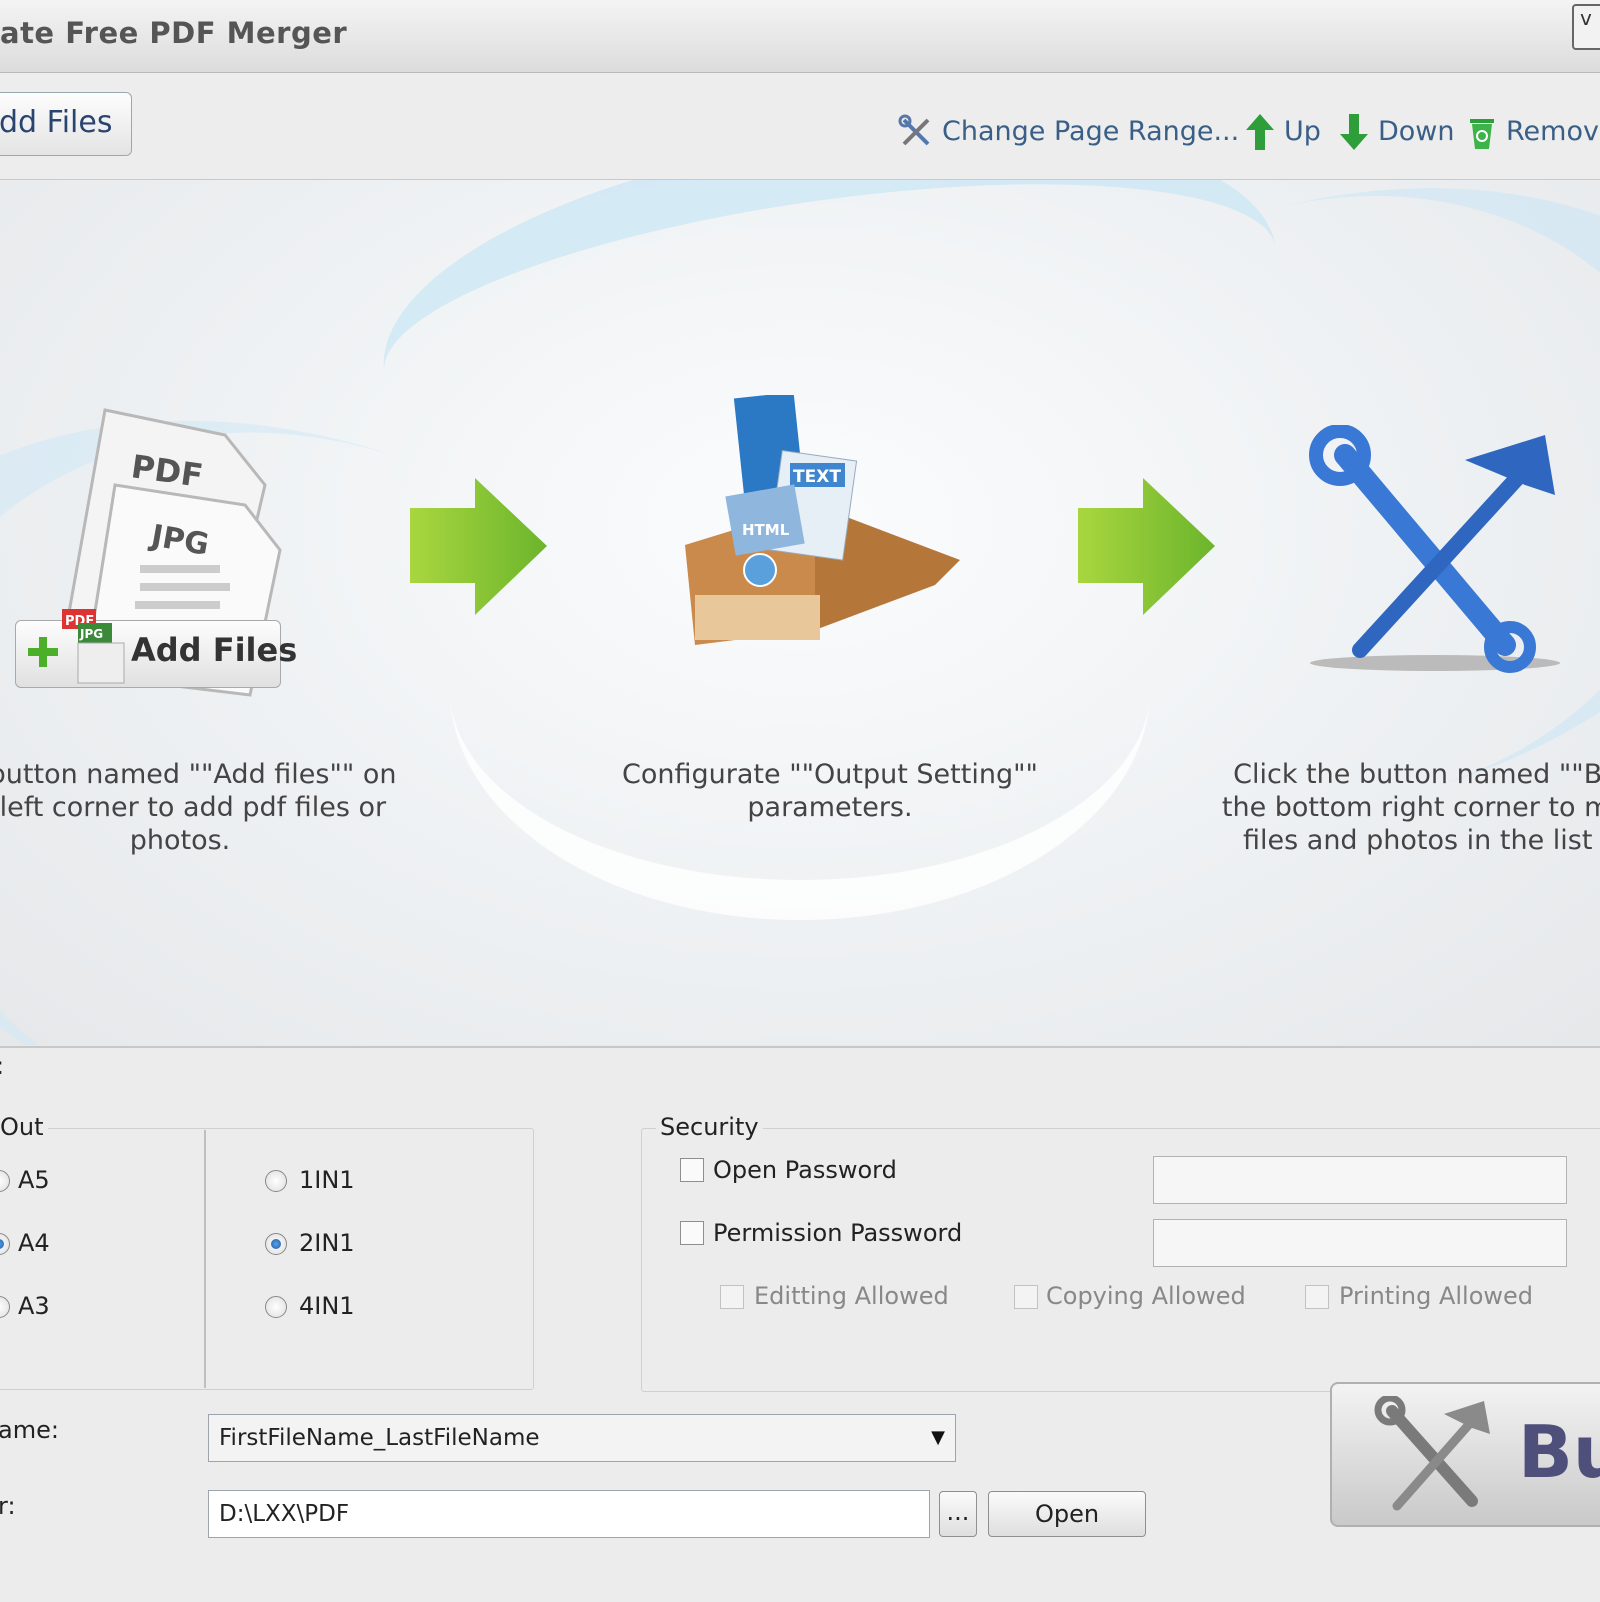  What do you see at coordinates (267, 1259) in the screenshot?
I see `page-layout-group` at bounding box center [267, 1259].